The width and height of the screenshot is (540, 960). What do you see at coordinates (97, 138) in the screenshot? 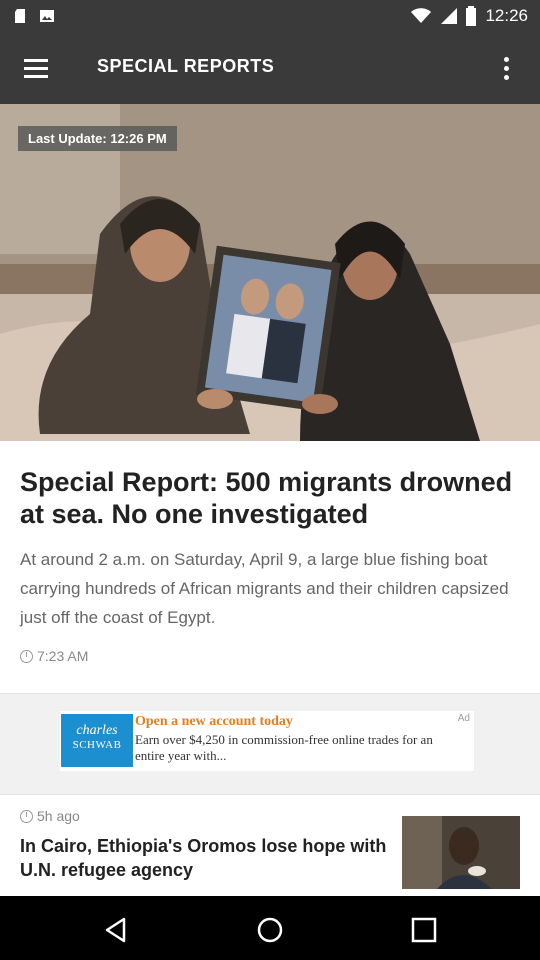
I see `last-update-badge: Last Update: 12:26 PM` at bounding box center [97, 138].